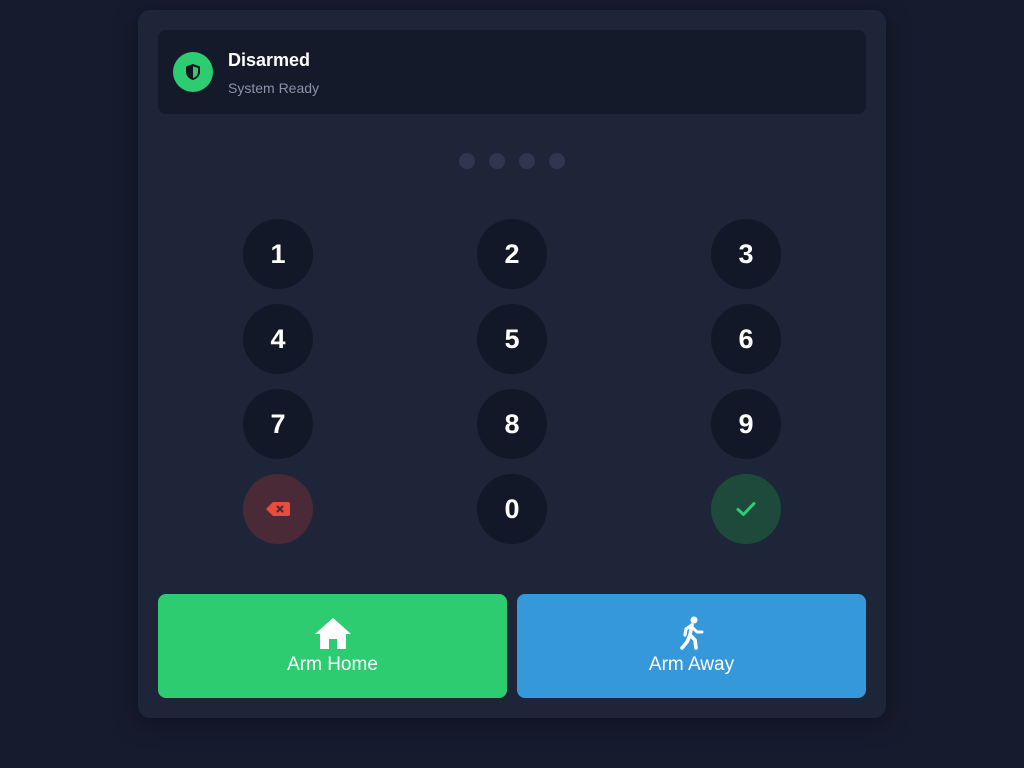 Image resolution: width=1024 pixels, height=768 pixels. Describe the element at coordinates (332, 664) in the screenshot. I see `arm-home-label: Arm Home` at that location.